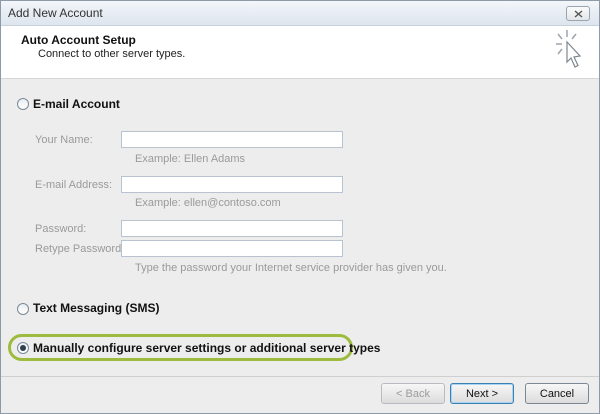 The width and height of the screenshot is (600, 414). Describe the element at coordinates (300, 376) in the screenshot. I see `footer-divider` at that location.